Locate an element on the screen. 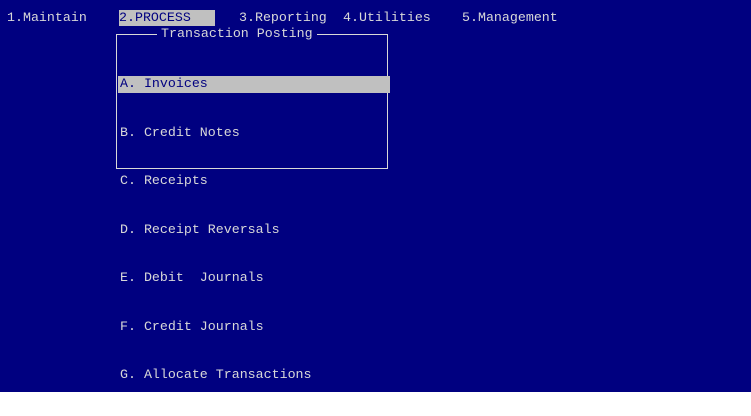 This screenshot has width=751, height=416. menu-process: 2.PROCESS is located at coordinates (167, 18).